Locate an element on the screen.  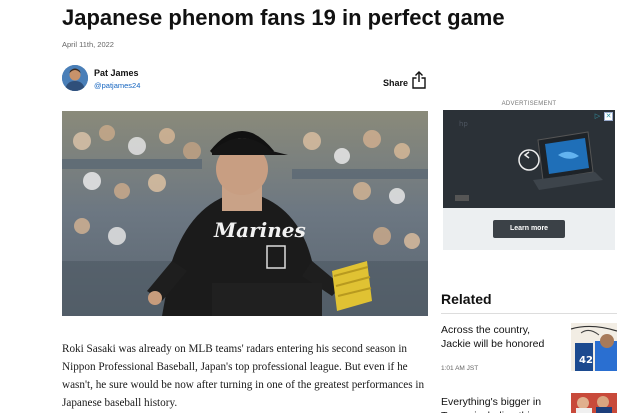
author-avatar is located at coordinates (75, 78).